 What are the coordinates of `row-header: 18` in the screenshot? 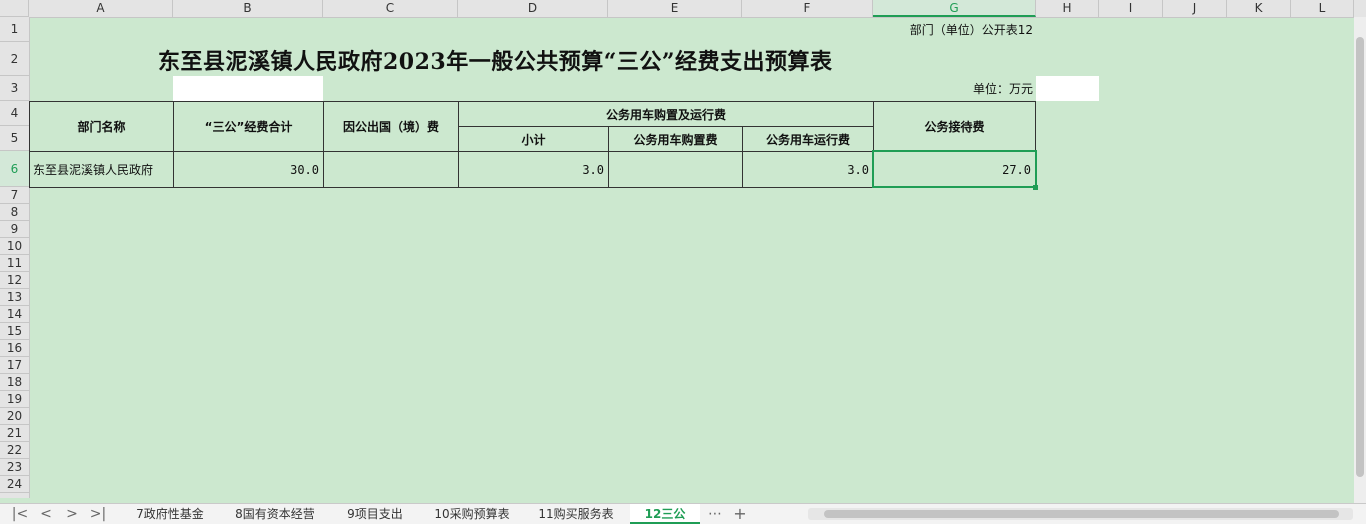 It's located at (14, 382).